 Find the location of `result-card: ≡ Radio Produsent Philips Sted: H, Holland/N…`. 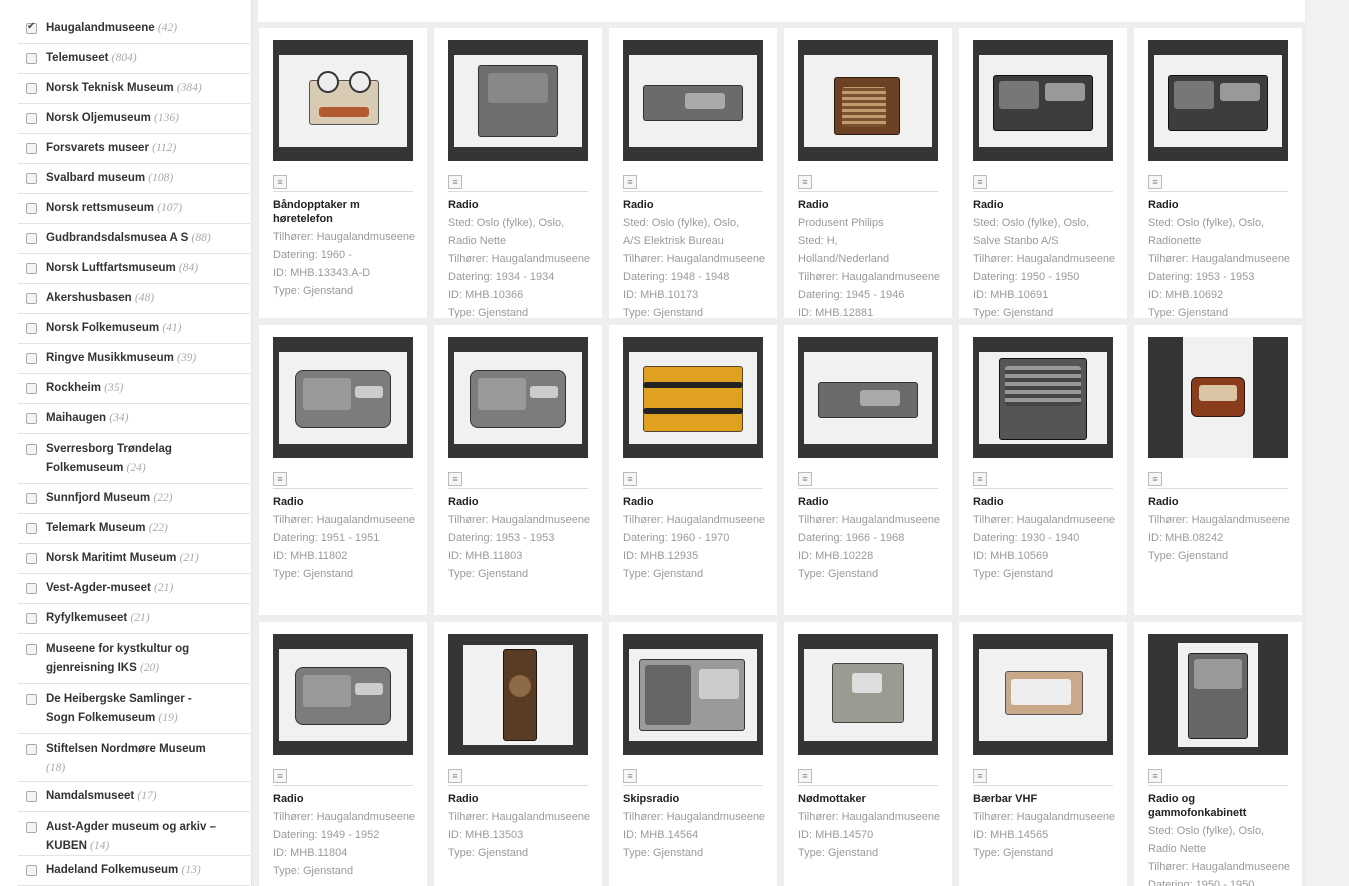

result-card: ≡ Radio Produsent Philips Sted: H, Holland/N… is located at coordinates (868, 173).